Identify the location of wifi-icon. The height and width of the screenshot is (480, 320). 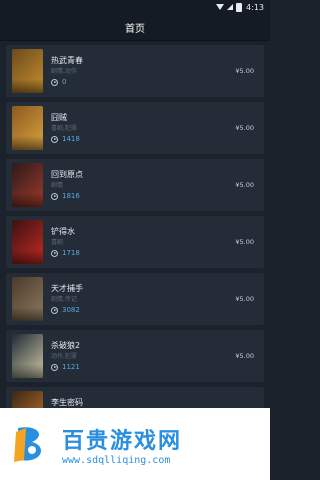
(220, 7).